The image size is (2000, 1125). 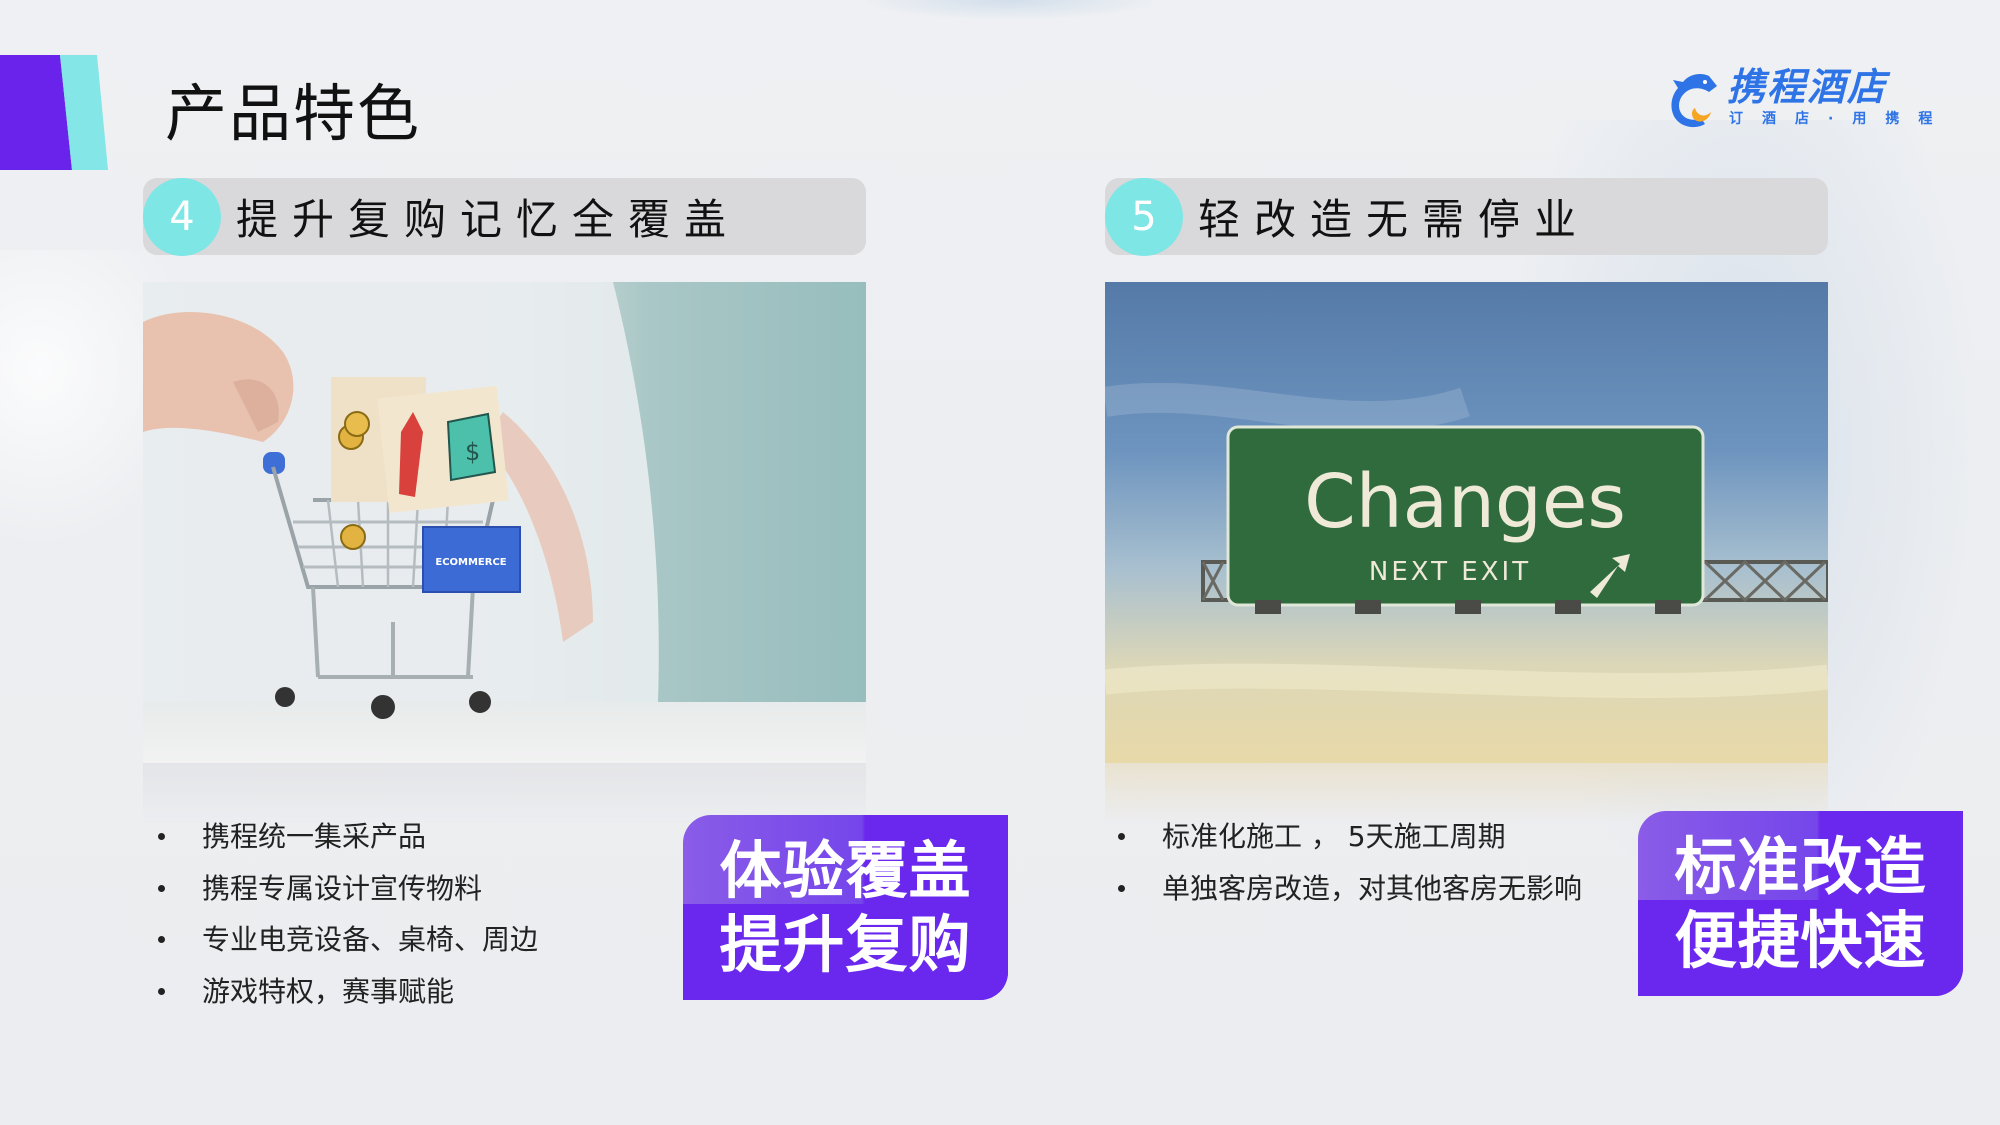 I want to click on sign-subtitle: NEXT EXIT, so click(x=1450, y=572).